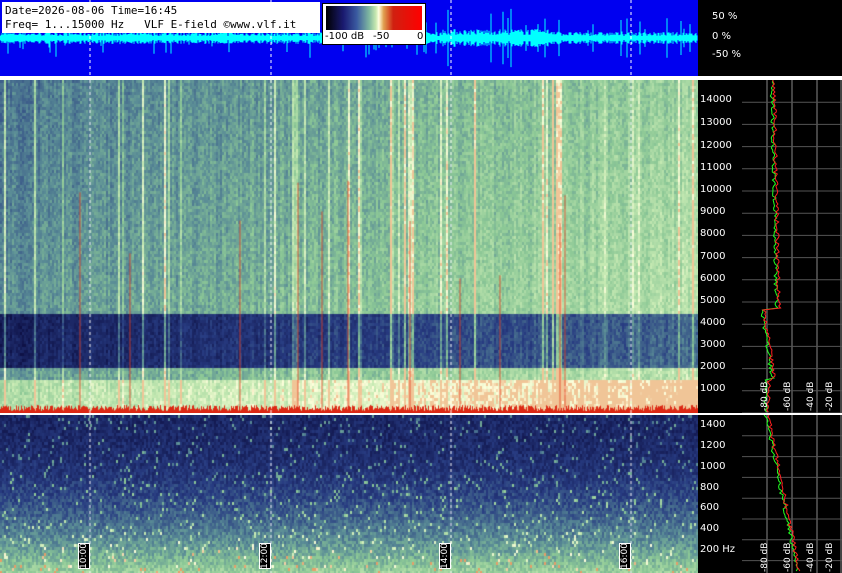 This screenshot has width=842, height=573. What do you see at coordinates (713, 344) in the screenshot?
I see `freq-tick-3000: 3000` at bounding box center [713, 344].